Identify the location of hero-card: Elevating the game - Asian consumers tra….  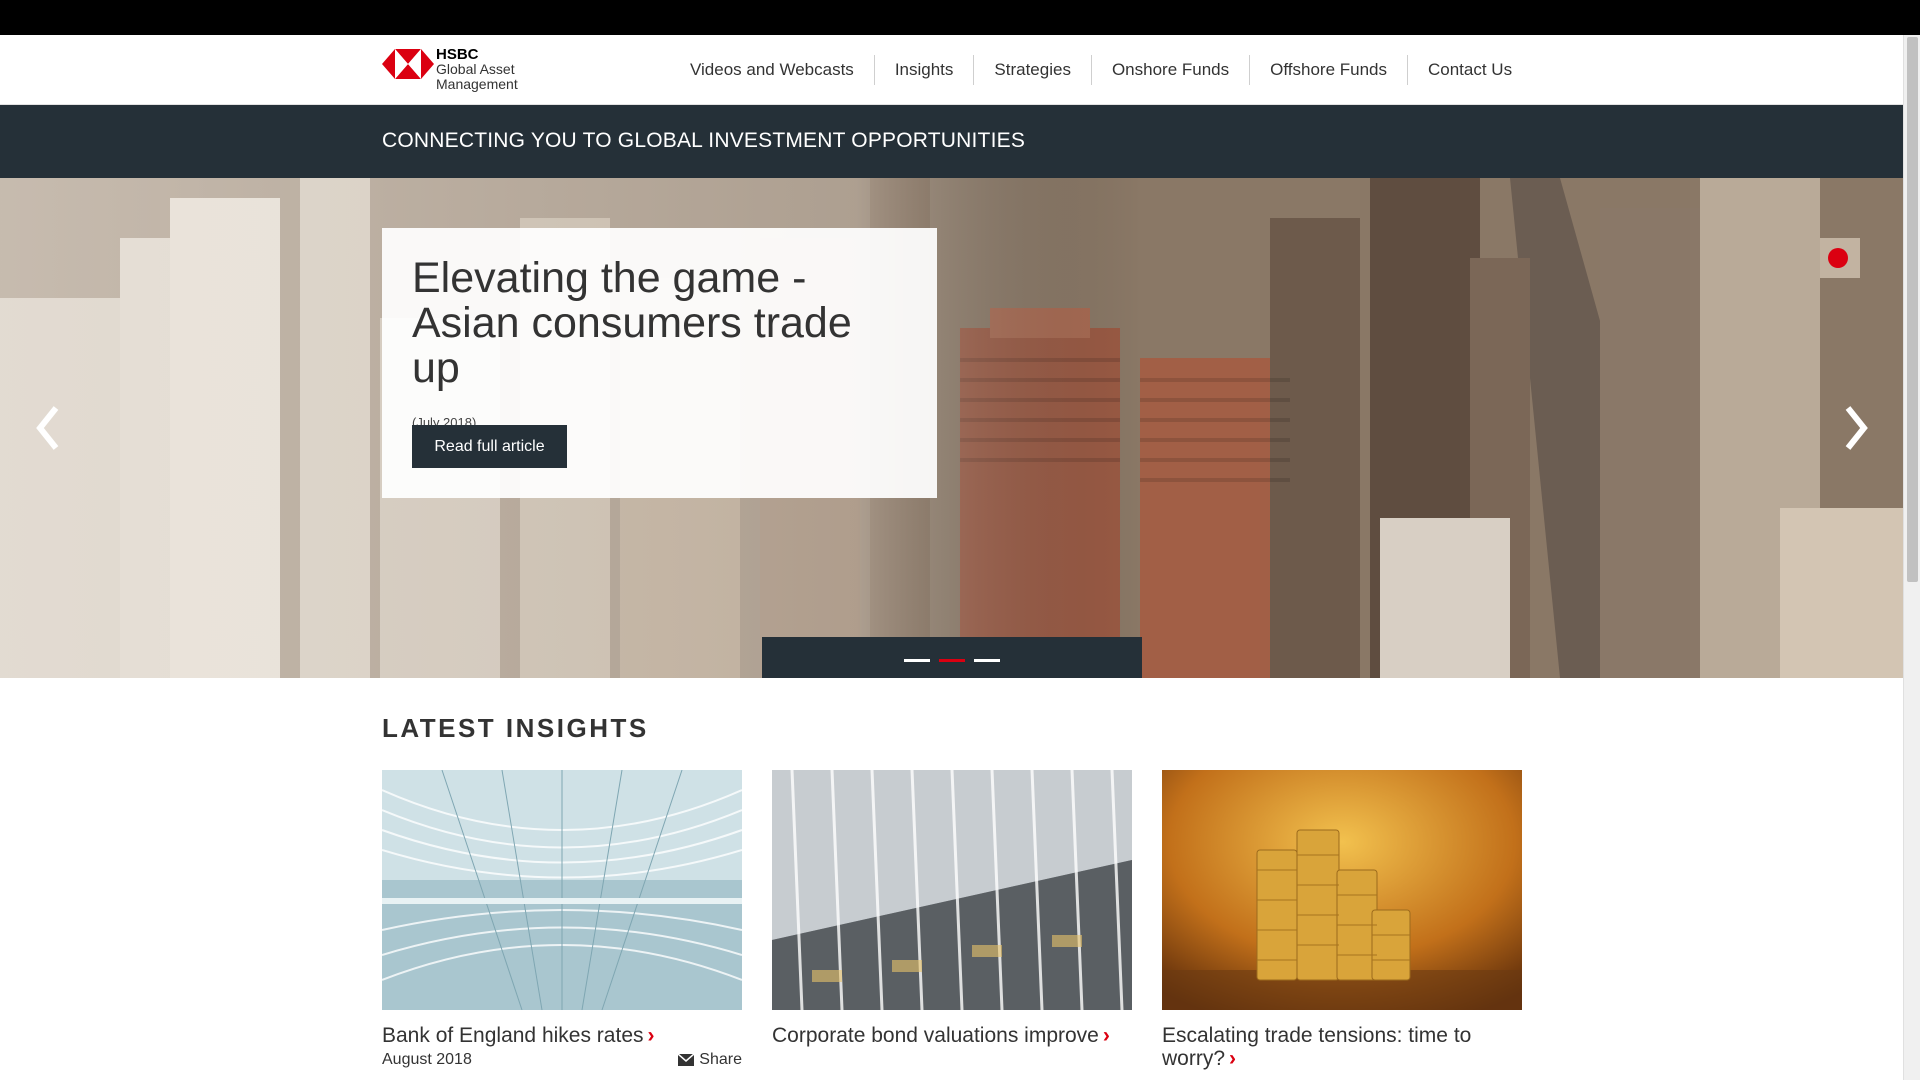
(659, 363).